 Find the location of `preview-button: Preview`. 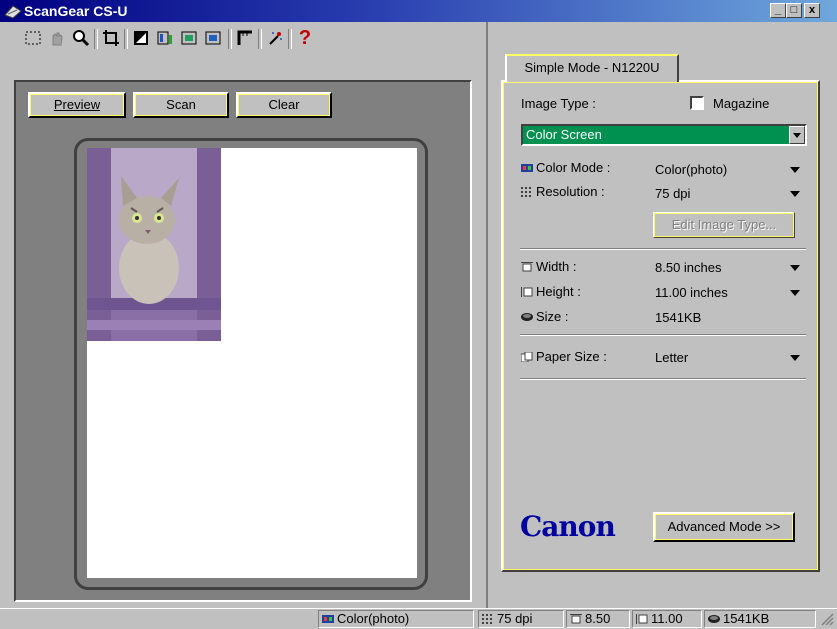

preview-button: Preview is located at coordinates (77, 105).